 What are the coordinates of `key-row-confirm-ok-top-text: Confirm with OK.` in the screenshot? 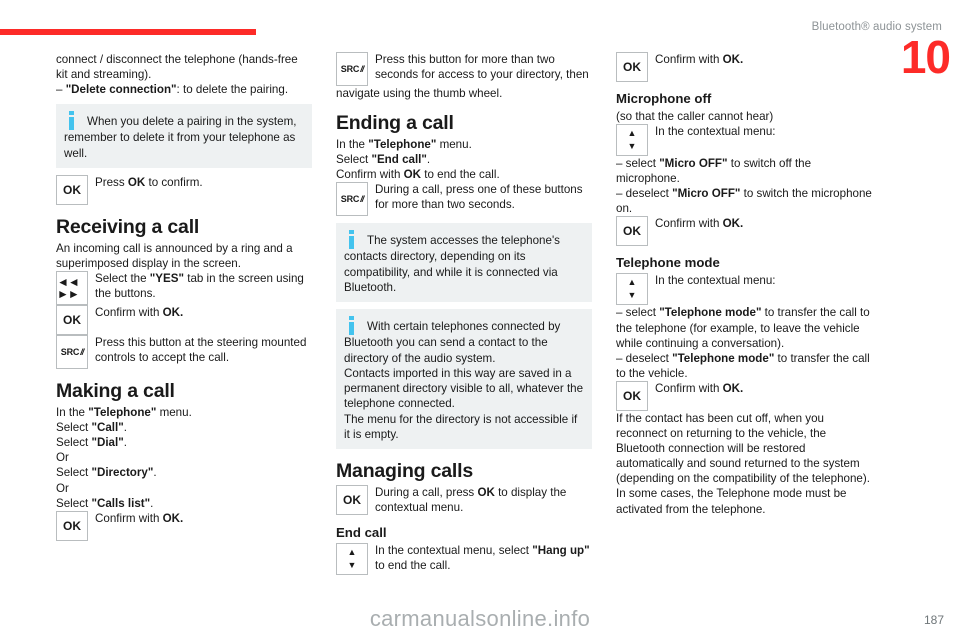 It's located at (699, 59).